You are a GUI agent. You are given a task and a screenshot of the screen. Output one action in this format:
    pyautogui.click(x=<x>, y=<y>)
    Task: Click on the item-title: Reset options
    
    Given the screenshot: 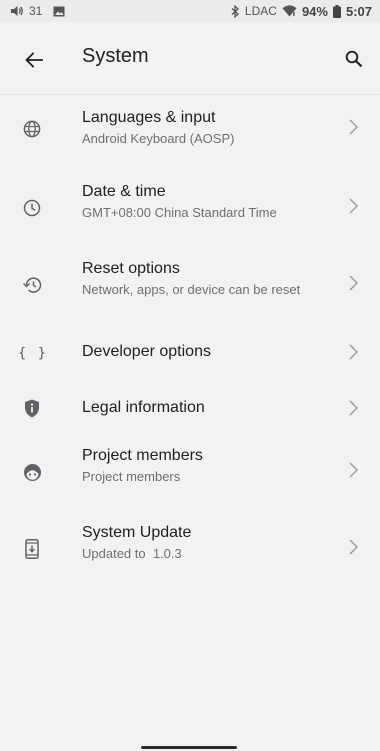 What is the action you would take?
    pyautogui.click(x=131, y=268)
    